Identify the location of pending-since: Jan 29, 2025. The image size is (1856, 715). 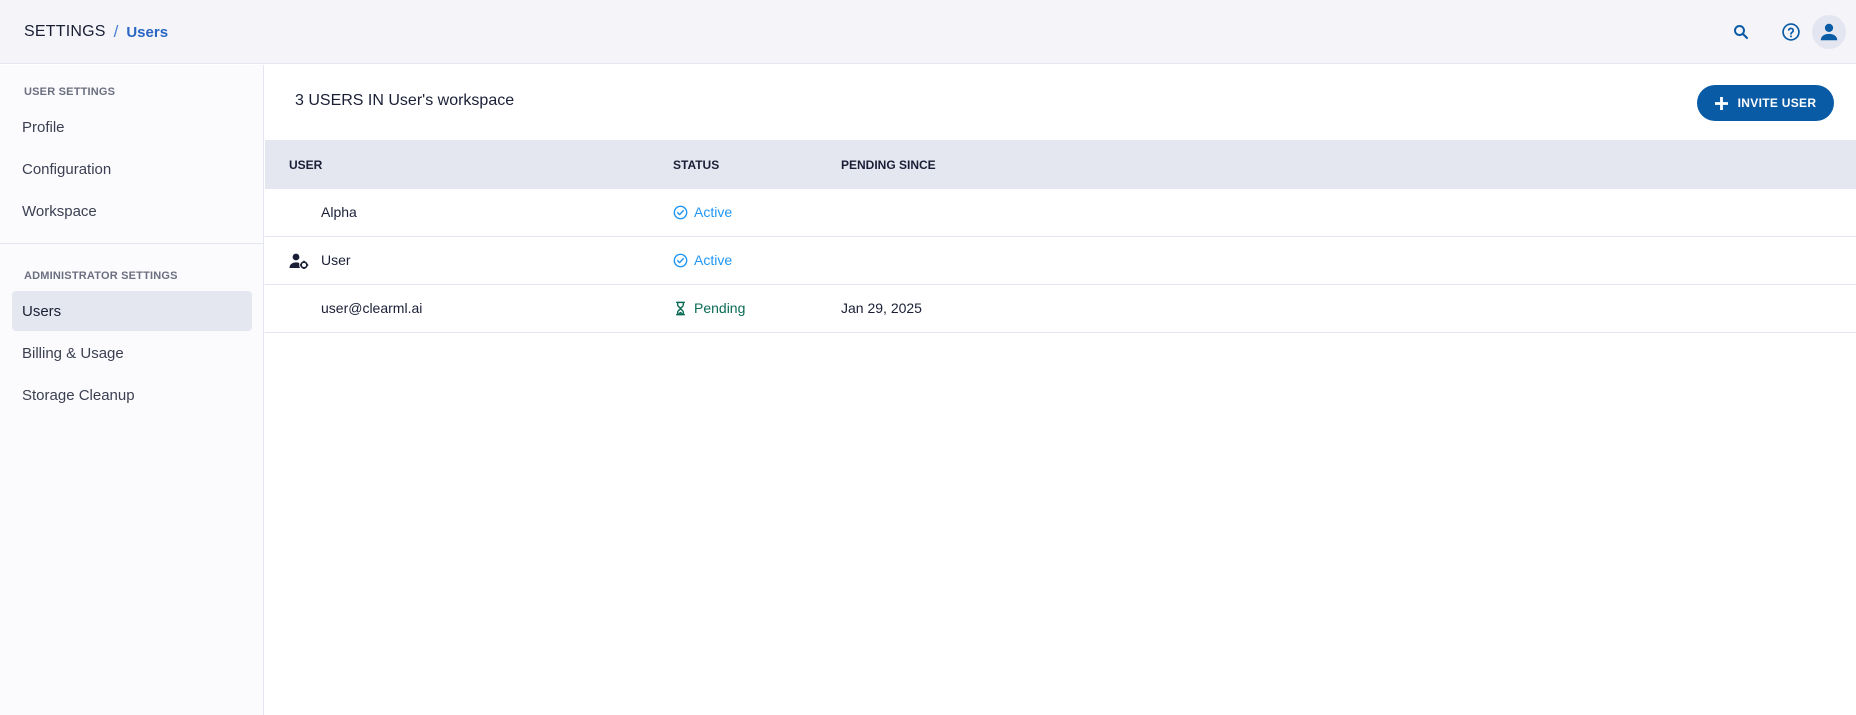
(881, 308).